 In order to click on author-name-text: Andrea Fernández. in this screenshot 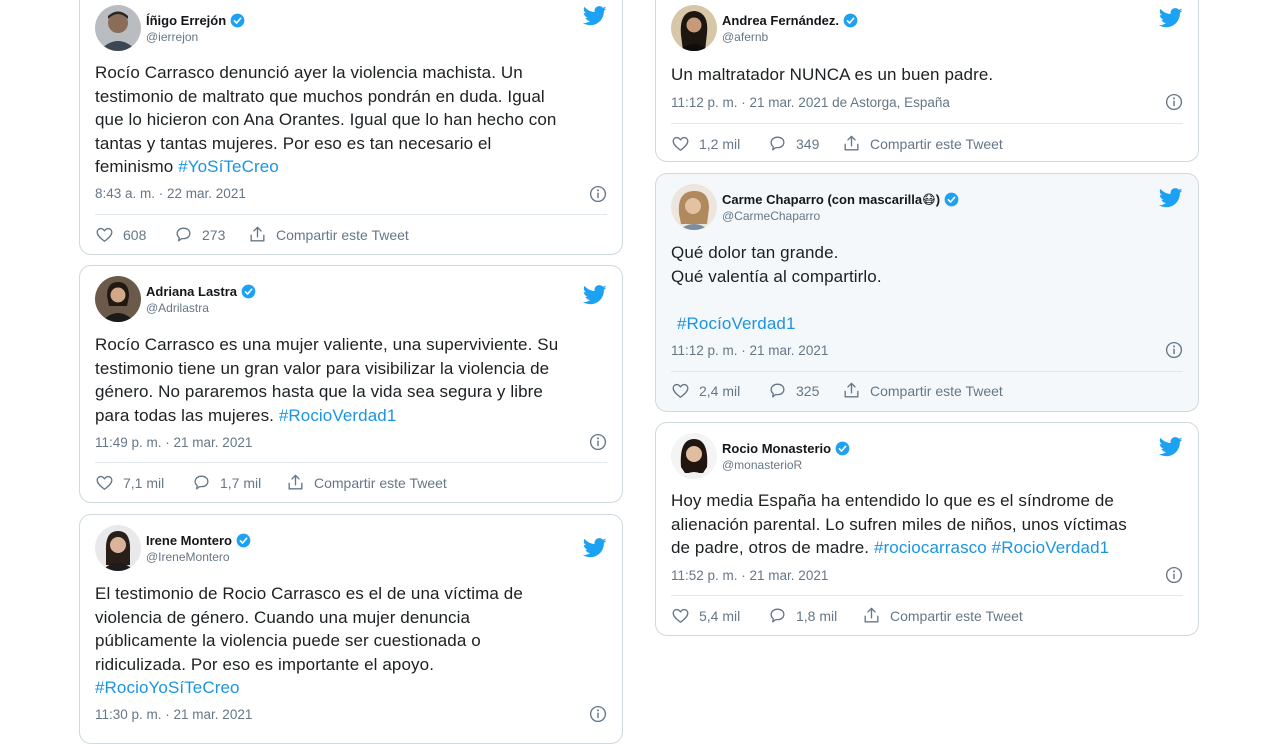, I will do `click(781, 20)`.